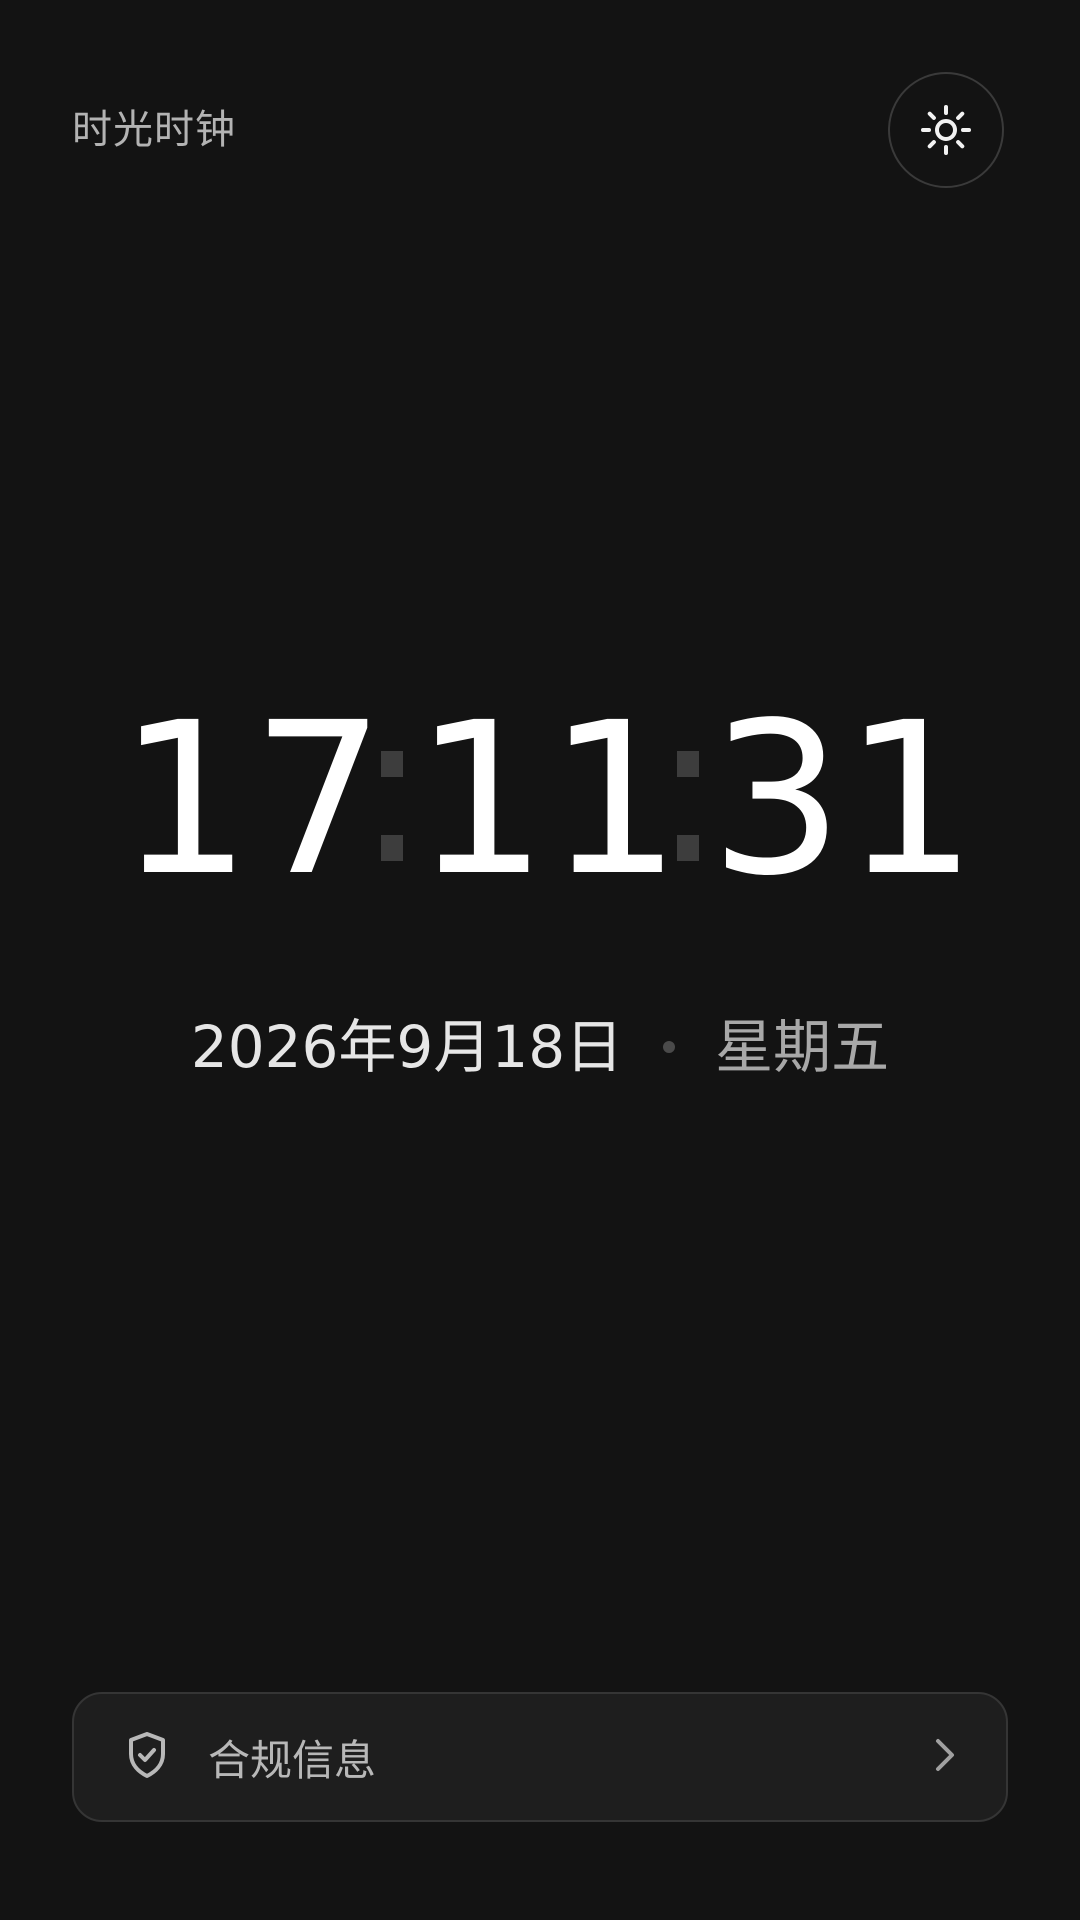  What do you see at coordinates (407, 1047) in the screenshot?
I see `date-text: 2026年9月18日` at bounding box center [407, 1047].